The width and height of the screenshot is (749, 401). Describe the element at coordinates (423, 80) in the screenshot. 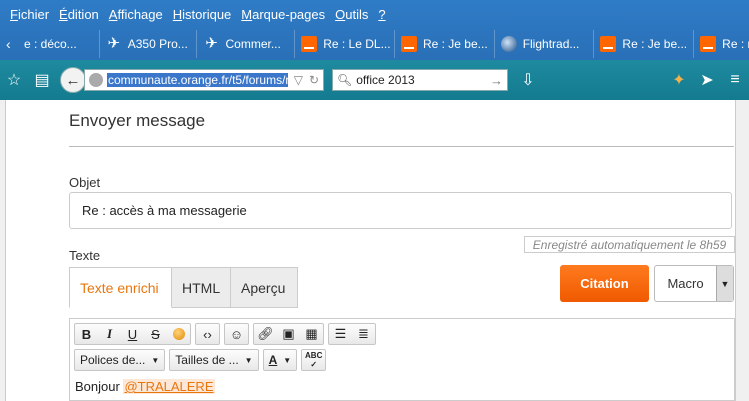

I see `search-input: office 2013` at that location.